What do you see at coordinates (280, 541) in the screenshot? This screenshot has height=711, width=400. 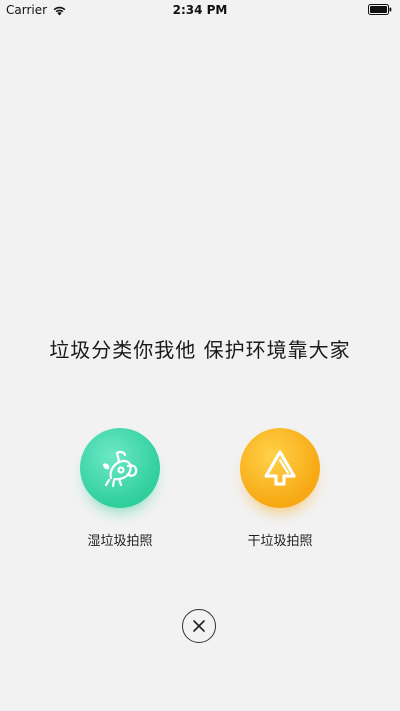 I see `dry-waste-label: 干垃圾拍照` at bounding box center [280, 541].